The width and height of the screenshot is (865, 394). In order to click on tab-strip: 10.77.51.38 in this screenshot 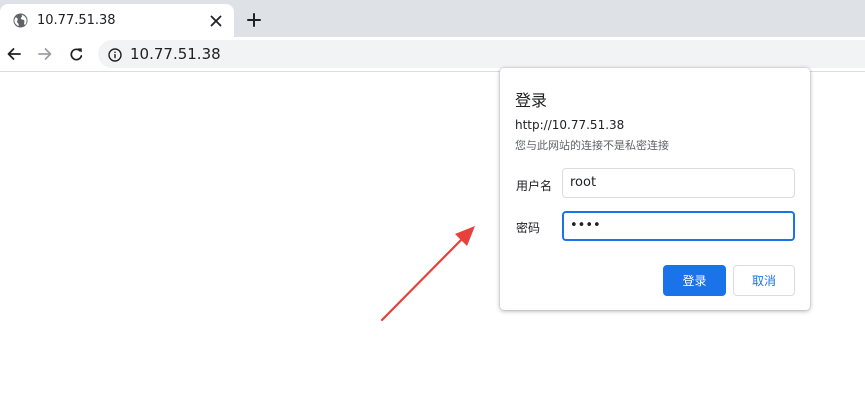, I will do `click(432, 18)`.